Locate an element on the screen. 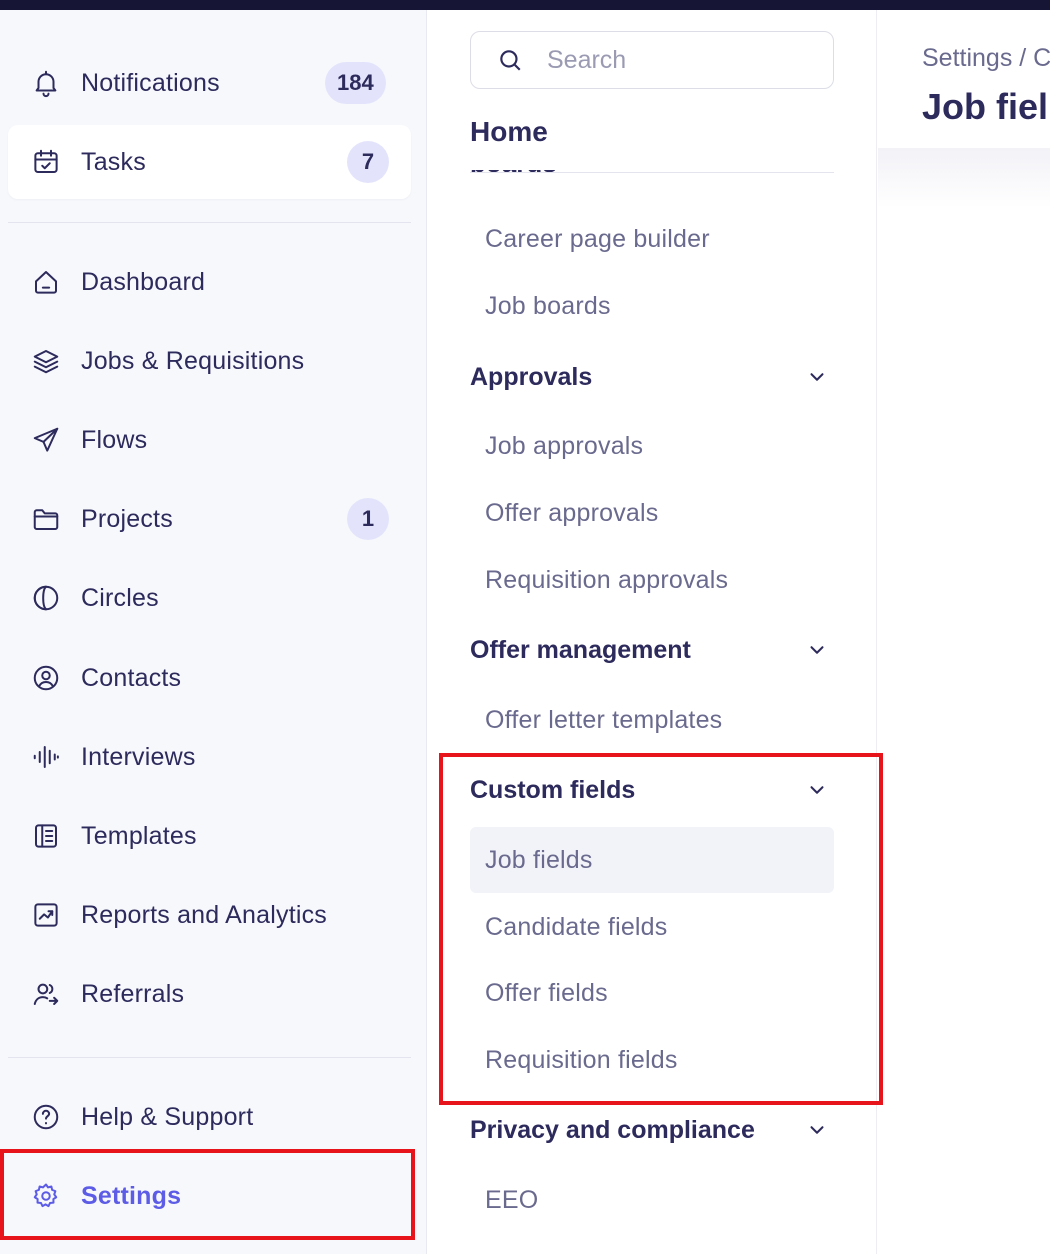  sidebar-item-label: Jobs & Requisitions is located at coordinates (193, 360).